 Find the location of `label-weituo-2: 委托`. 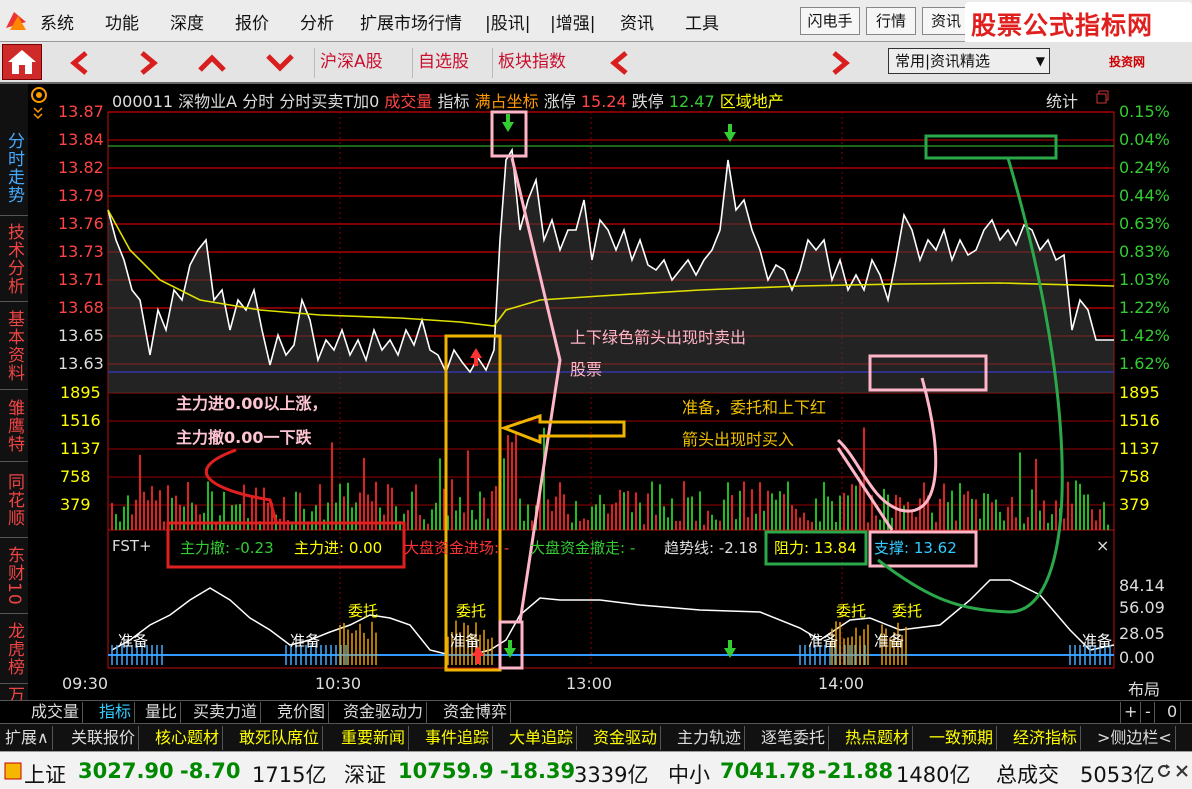

label-weituo-2: 委托 is located at coordinates (471, 611).